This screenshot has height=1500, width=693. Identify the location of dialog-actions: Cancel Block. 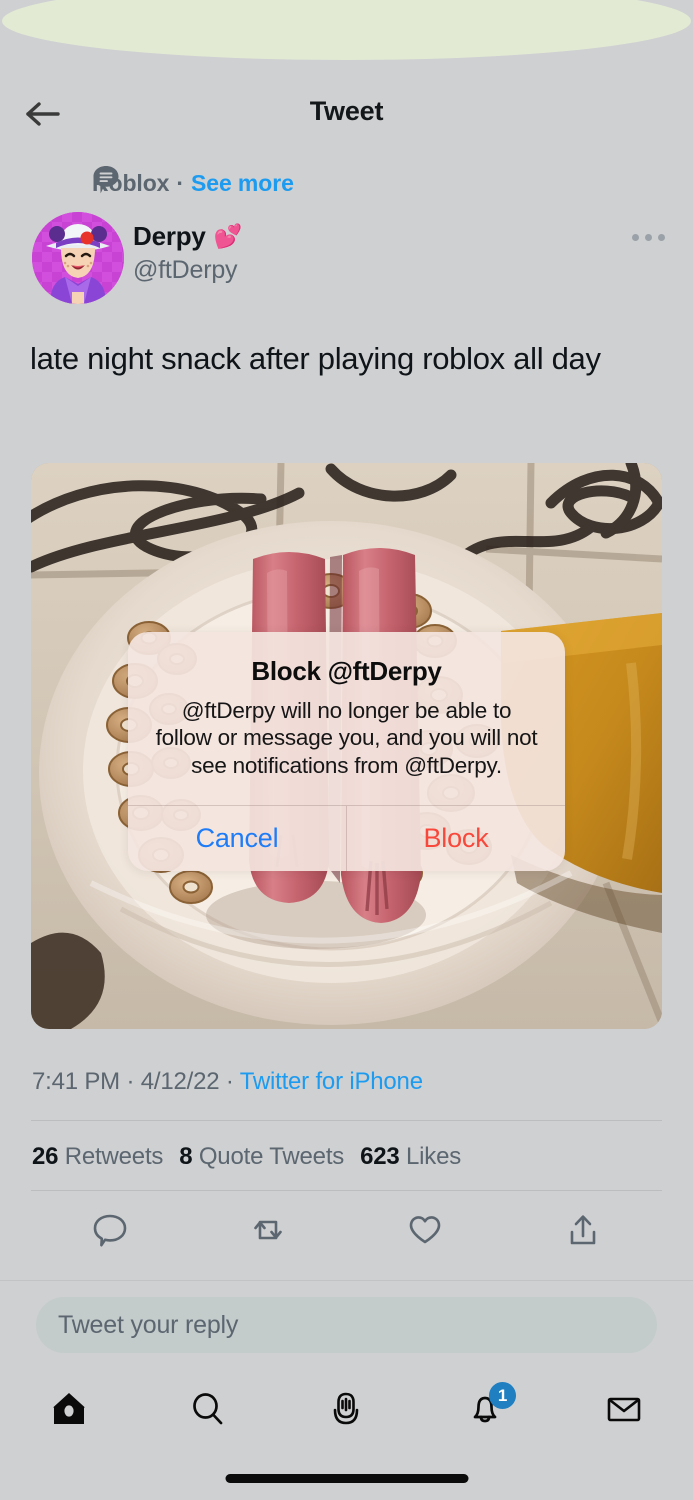
(346, 838).